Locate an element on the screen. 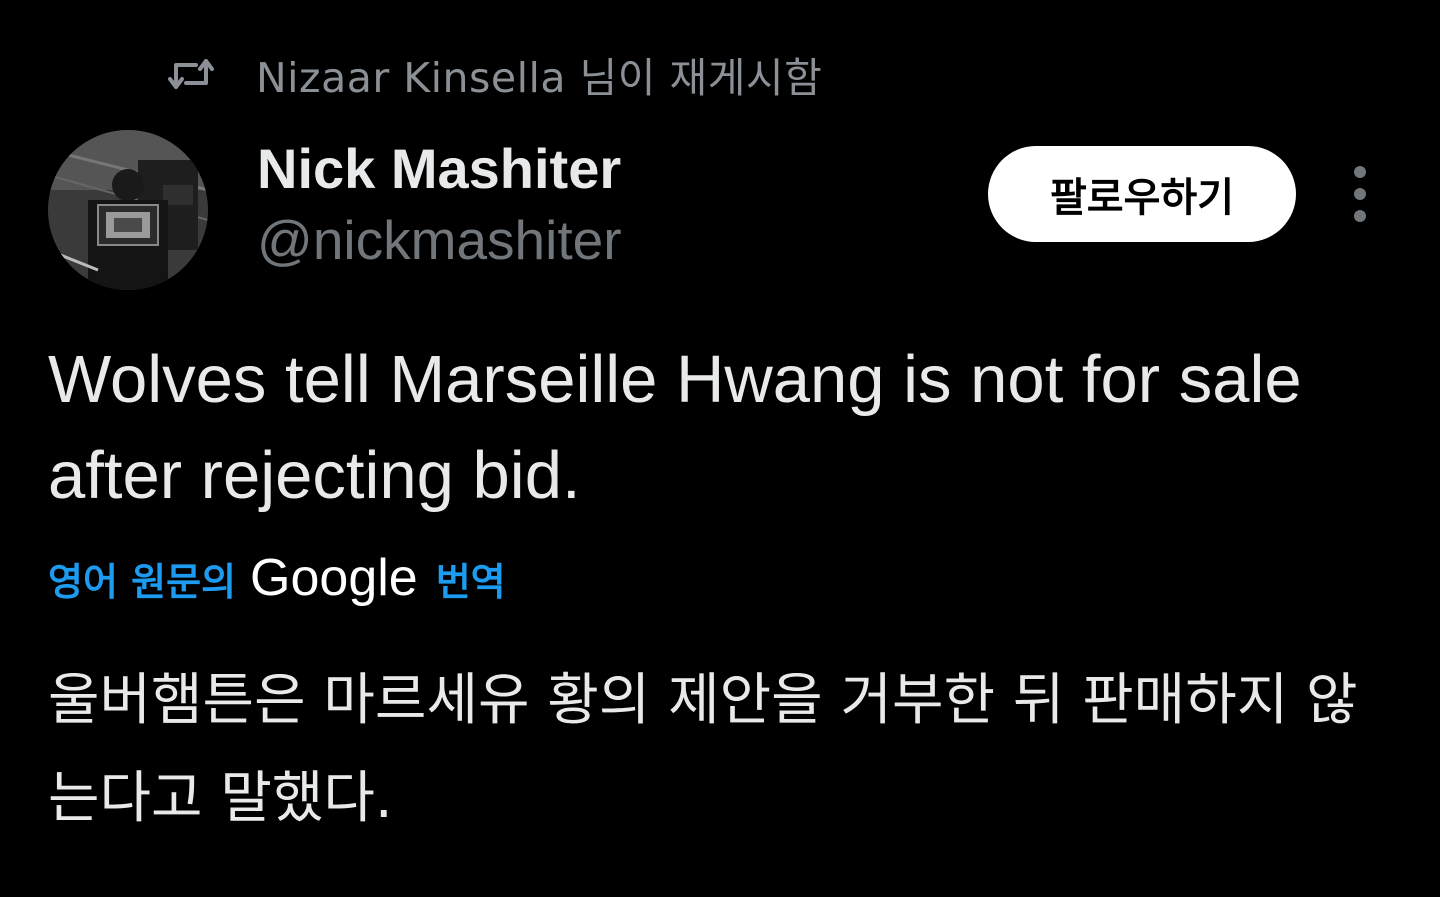  author-name: Nick Mashiter is located at coordinates (439, 168).